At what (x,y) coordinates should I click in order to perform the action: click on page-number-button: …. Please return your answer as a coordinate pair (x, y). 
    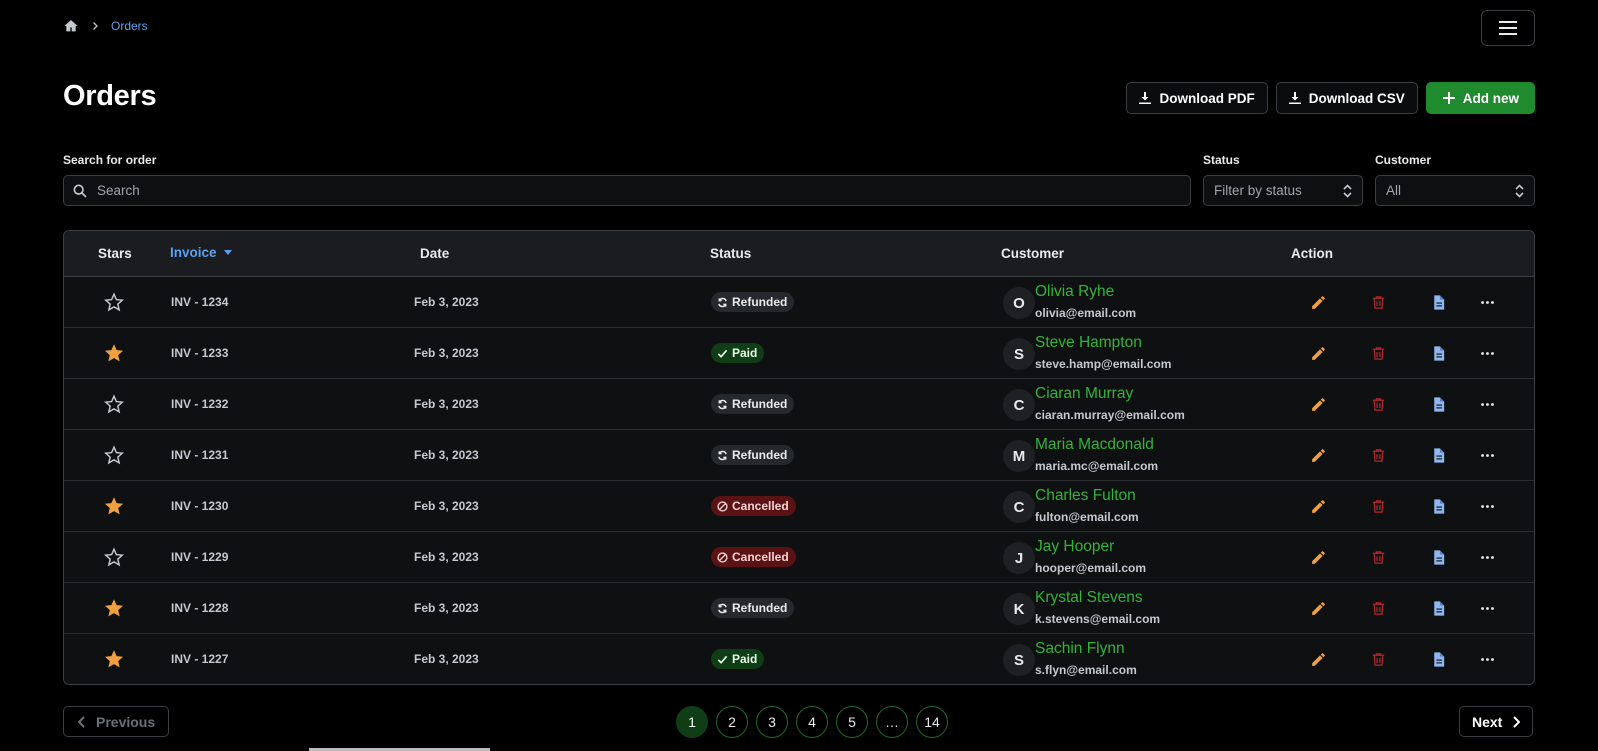
    Looking at the image, I should click on (892, 722).